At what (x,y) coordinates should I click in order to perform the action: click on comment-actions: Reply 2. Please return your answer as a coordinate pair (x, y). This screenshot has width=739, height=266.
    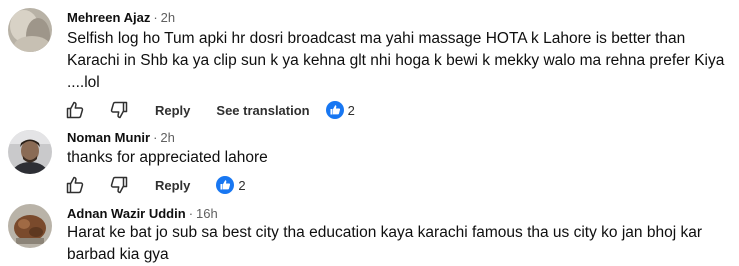
    Looking at the image, I should click on (154, 185).